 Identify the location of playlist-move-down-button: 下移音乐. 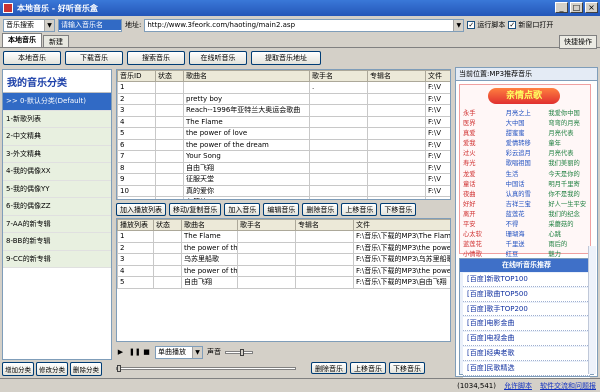
(407, 368).